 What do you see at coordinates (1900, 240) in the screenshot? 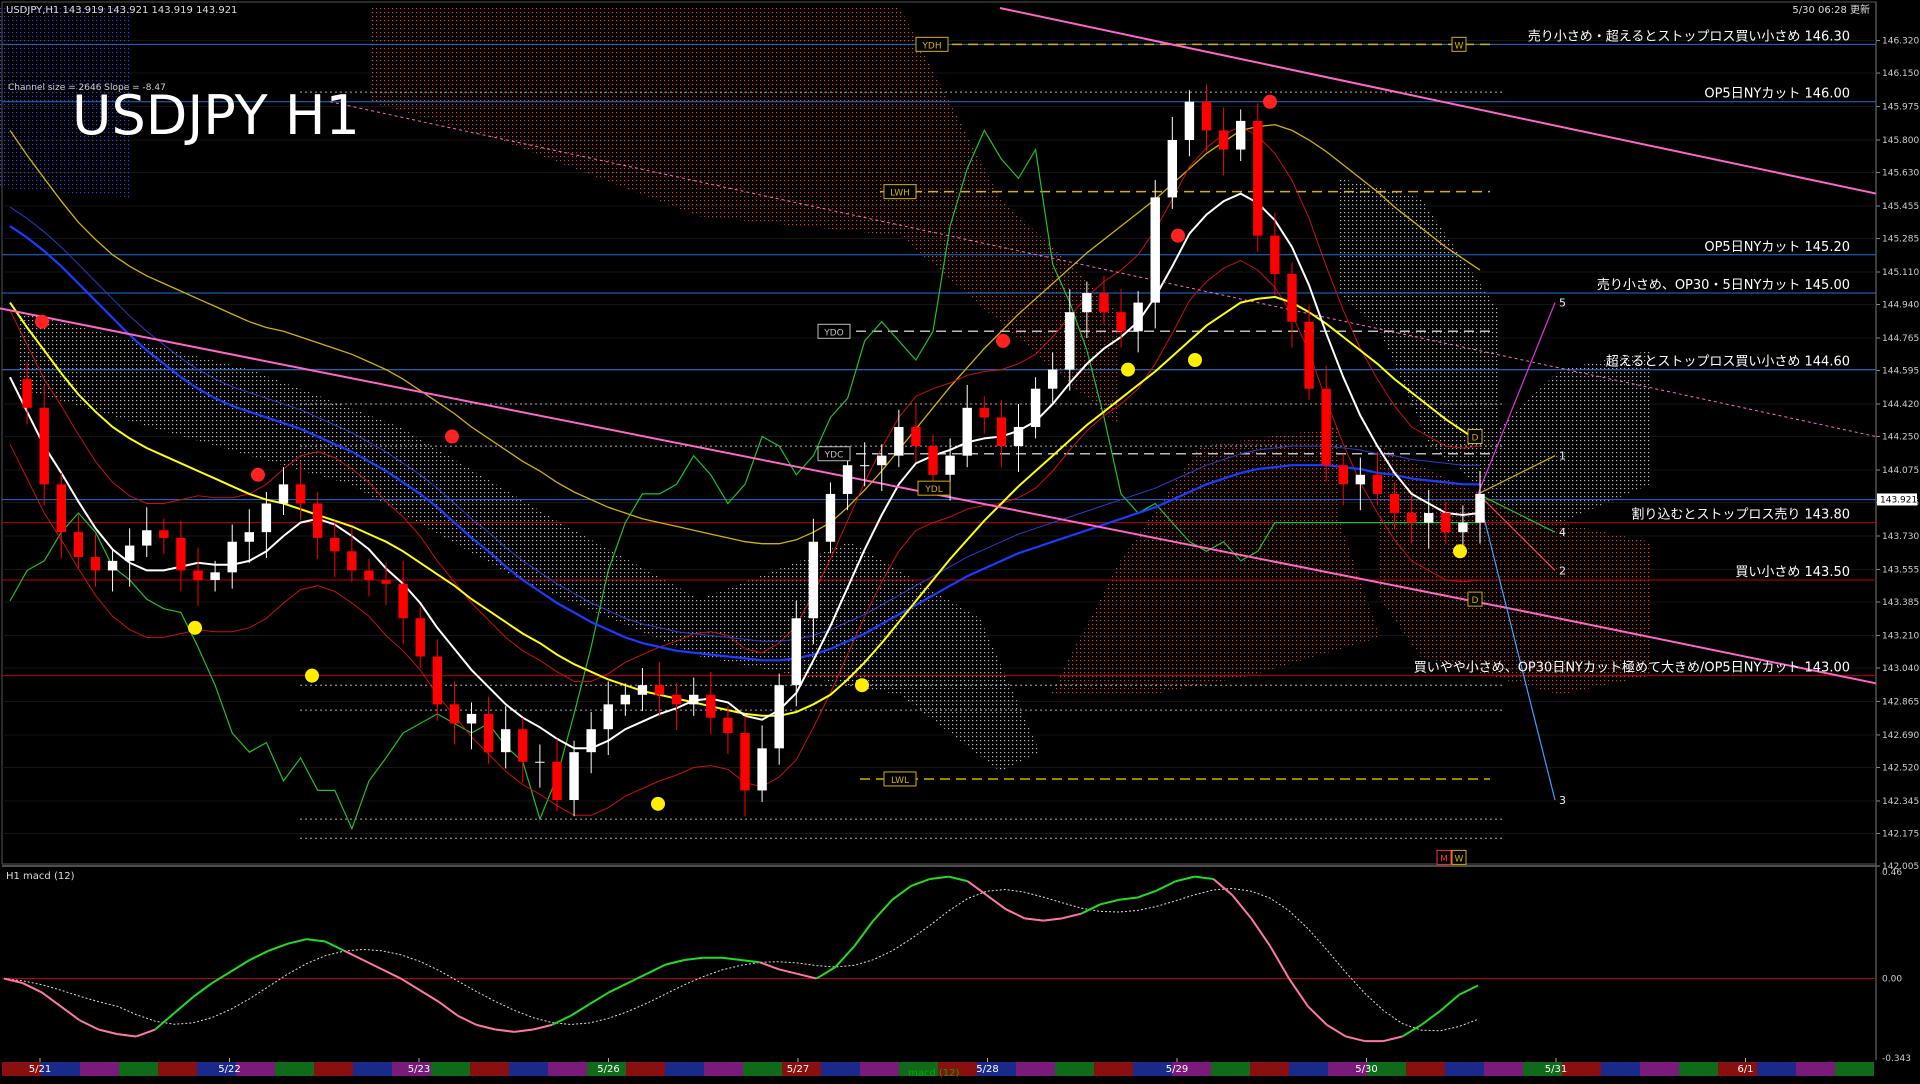
I see `price-tick-label: 145.285` at bounding box center [1900, 240].